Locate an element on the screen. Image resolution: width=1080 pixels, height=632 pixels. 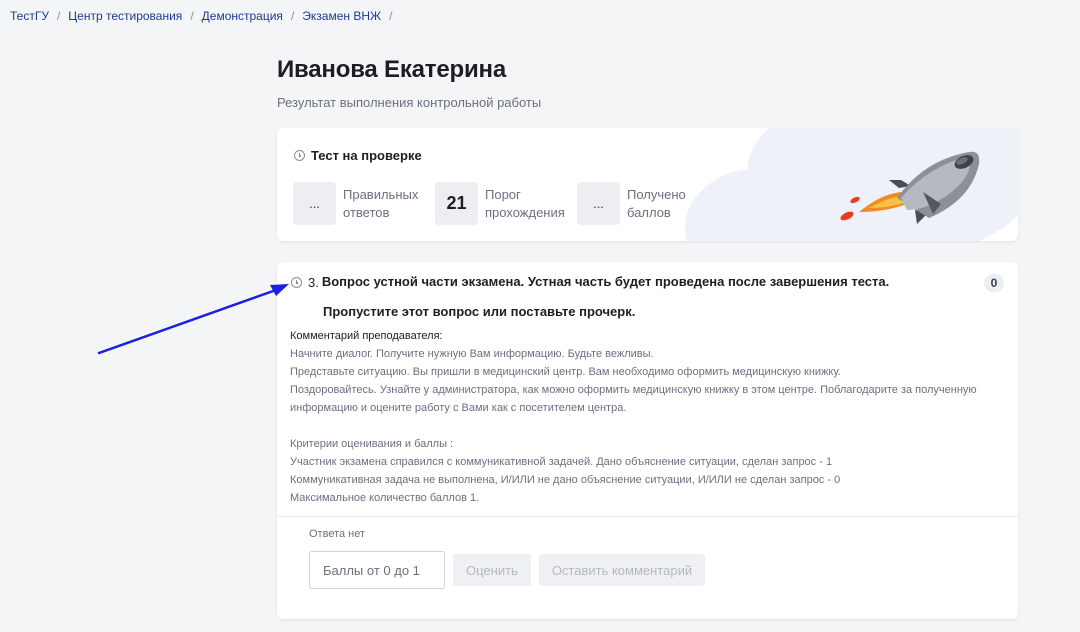
breadcrumb-link-demo: Демонстрация is located at coordinates (242, 16).